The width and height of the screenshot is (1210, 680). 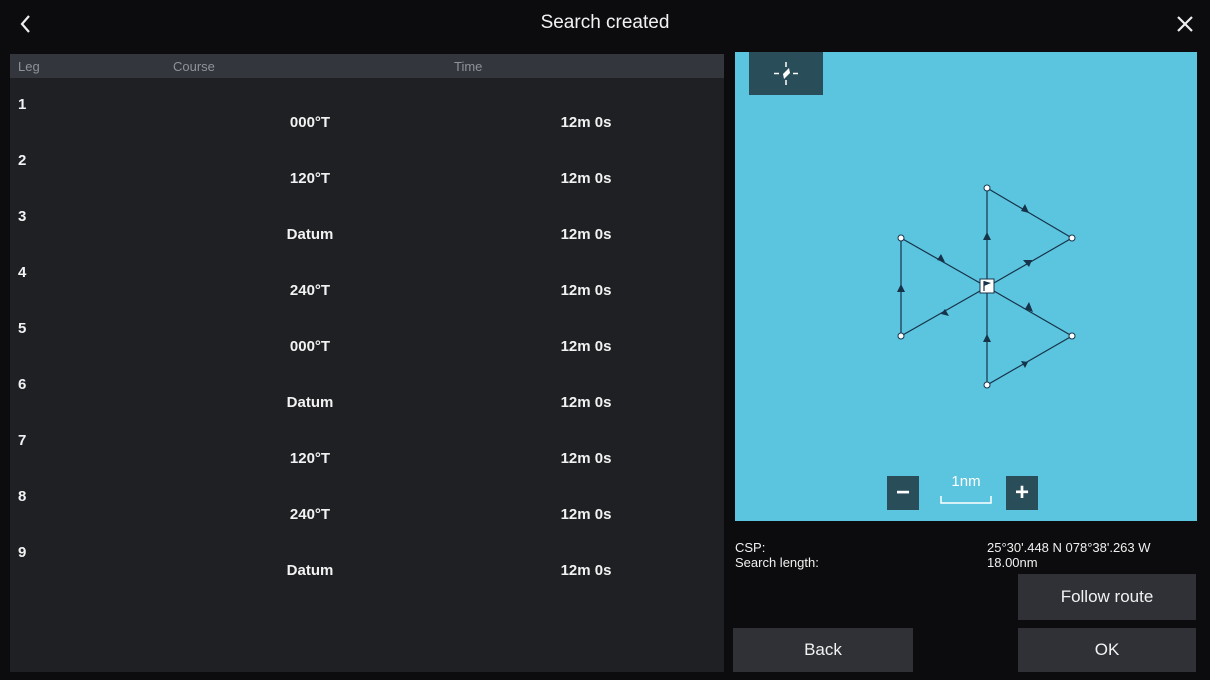 What do you see at coordinates (367, 66) in the screenshot?
I see `table-header: Leg Course Time` at bounding box center [367, 66].